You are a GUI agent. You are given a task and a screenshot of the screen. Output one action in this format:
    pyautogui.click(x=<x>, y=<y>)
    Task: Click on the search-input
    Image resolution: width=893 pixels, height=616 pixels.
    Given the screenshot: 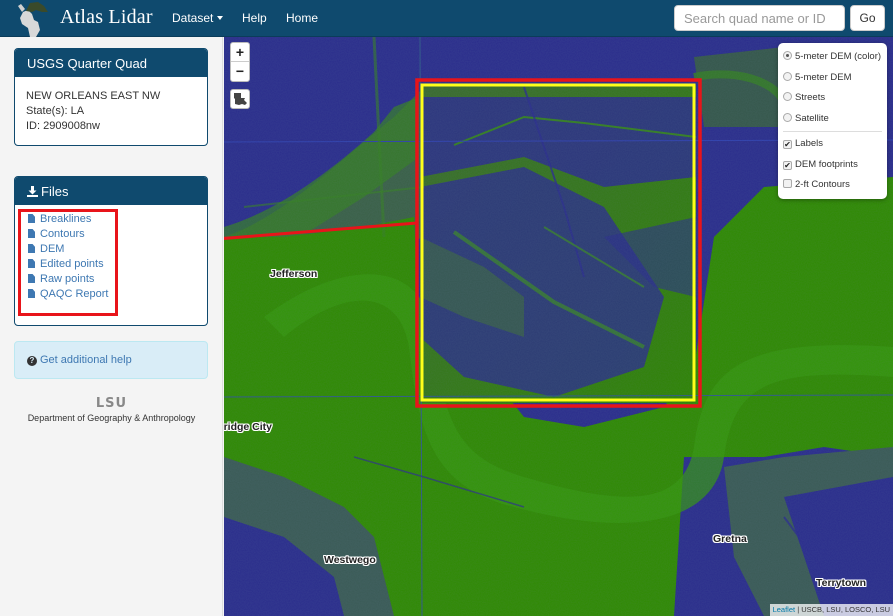 What is the action you would take?
    pyautogui.click(x=759, y=18)
    